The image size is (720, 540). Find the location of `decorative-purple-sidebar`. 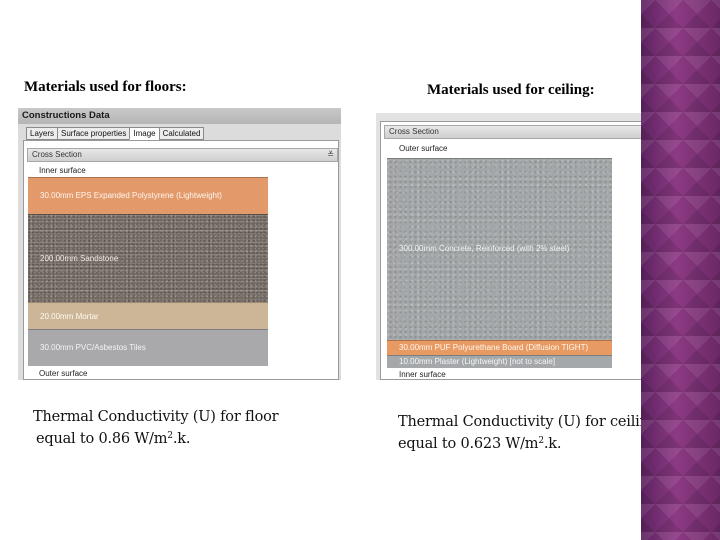

decorative-purple-sidebar is located at coordinates (680, 270).